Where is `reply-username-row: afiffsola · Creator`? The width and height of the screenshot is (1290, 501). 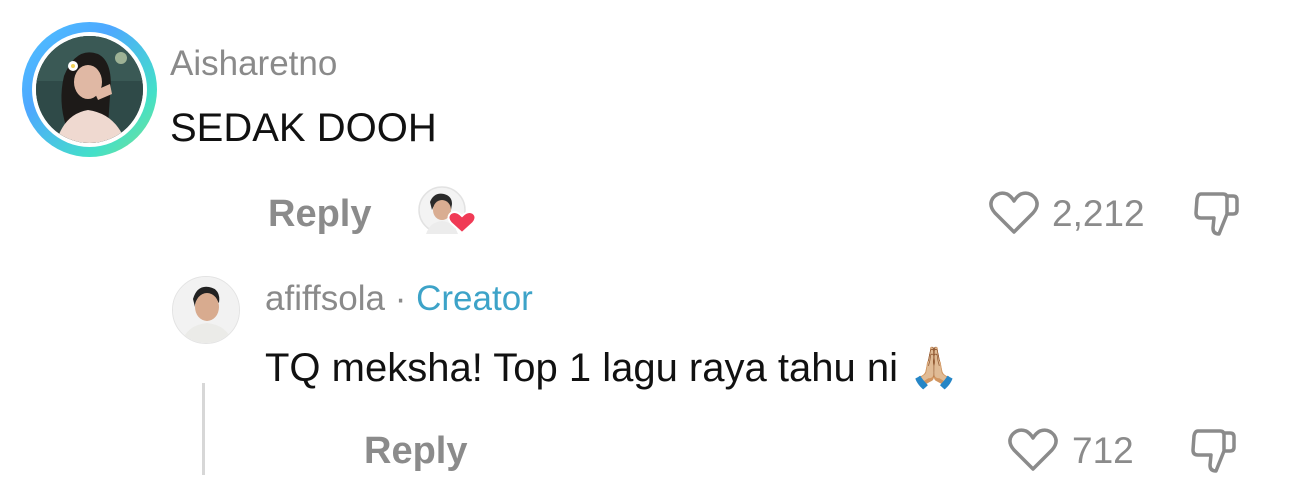 reply-username-row: afiffsola · Creator is located at coordinates (399, 299).